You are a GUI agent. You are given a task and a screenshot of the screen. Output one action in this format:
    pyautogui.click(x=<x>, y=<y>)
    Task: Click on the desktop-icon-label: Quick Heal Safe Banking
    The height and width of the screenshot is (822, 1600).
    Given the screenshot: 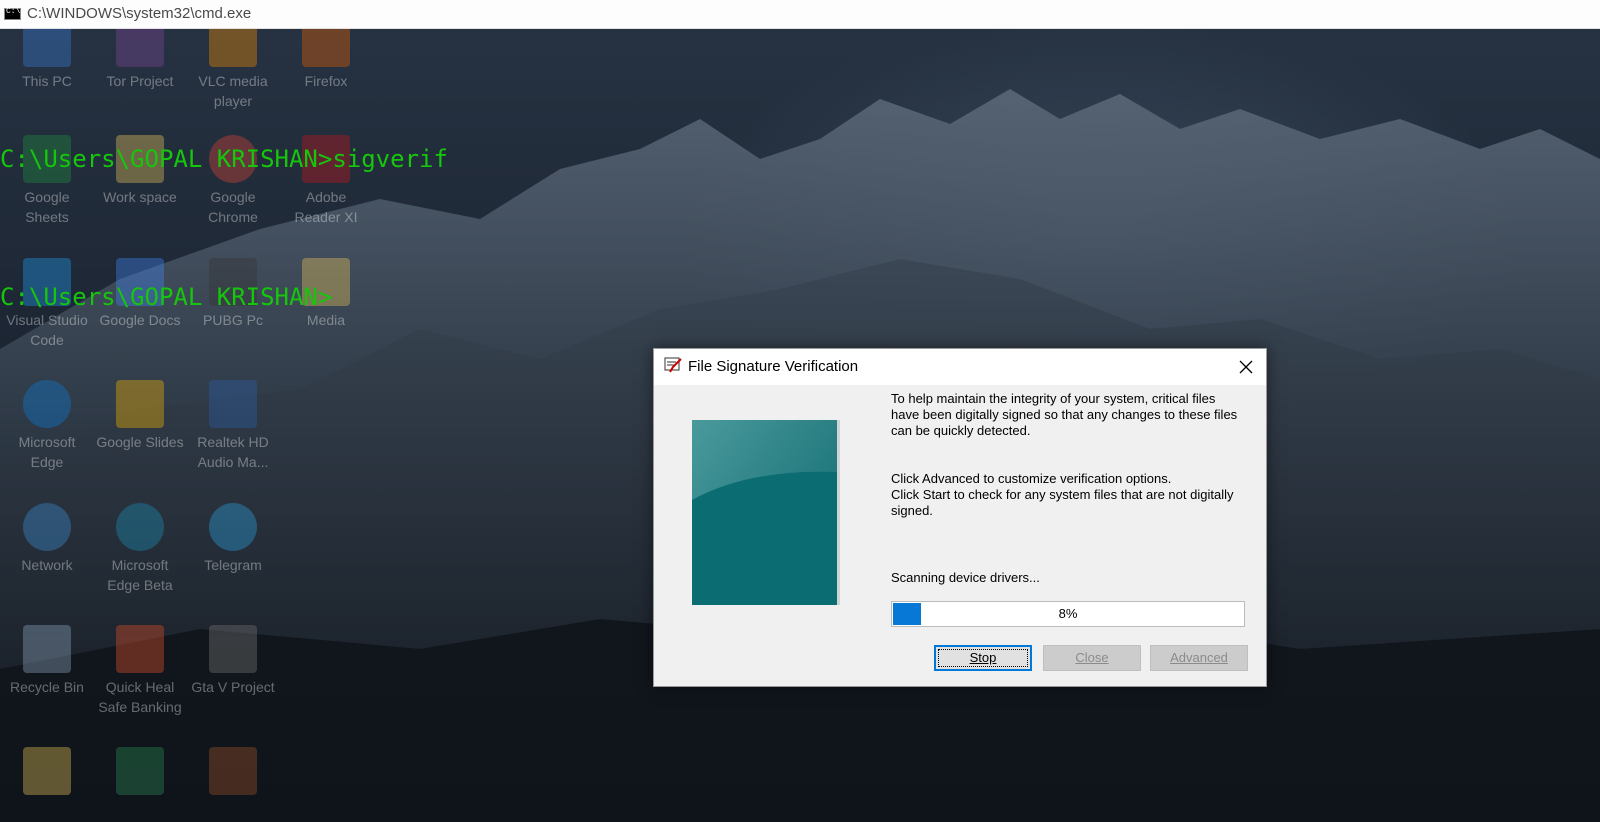 What is the action you would take?
    pyautogui.click(x=140, y=697)
    